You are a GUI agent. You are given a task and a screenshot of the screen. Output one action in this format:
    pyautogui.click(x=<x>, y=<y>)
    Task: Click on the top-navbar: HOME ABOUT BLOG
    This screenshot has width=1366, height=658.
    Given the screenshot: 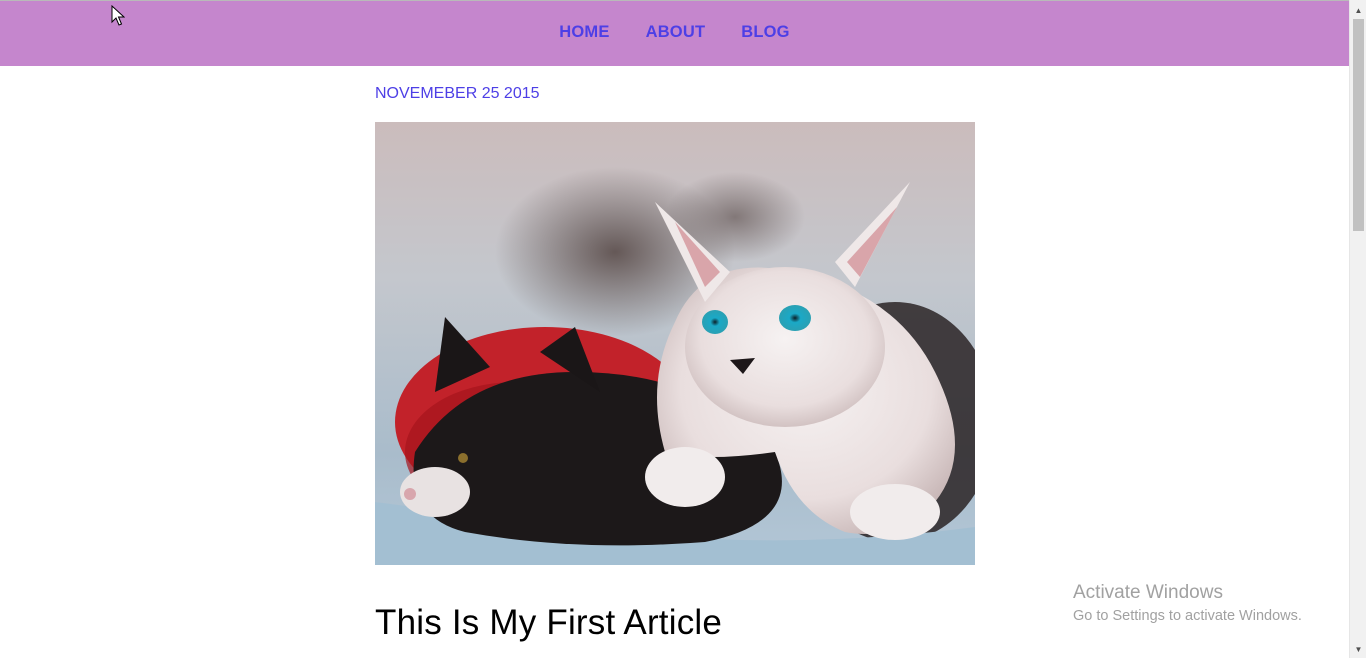 What is the action you would take?
    pyautogui.click(x=674, y=33)
    